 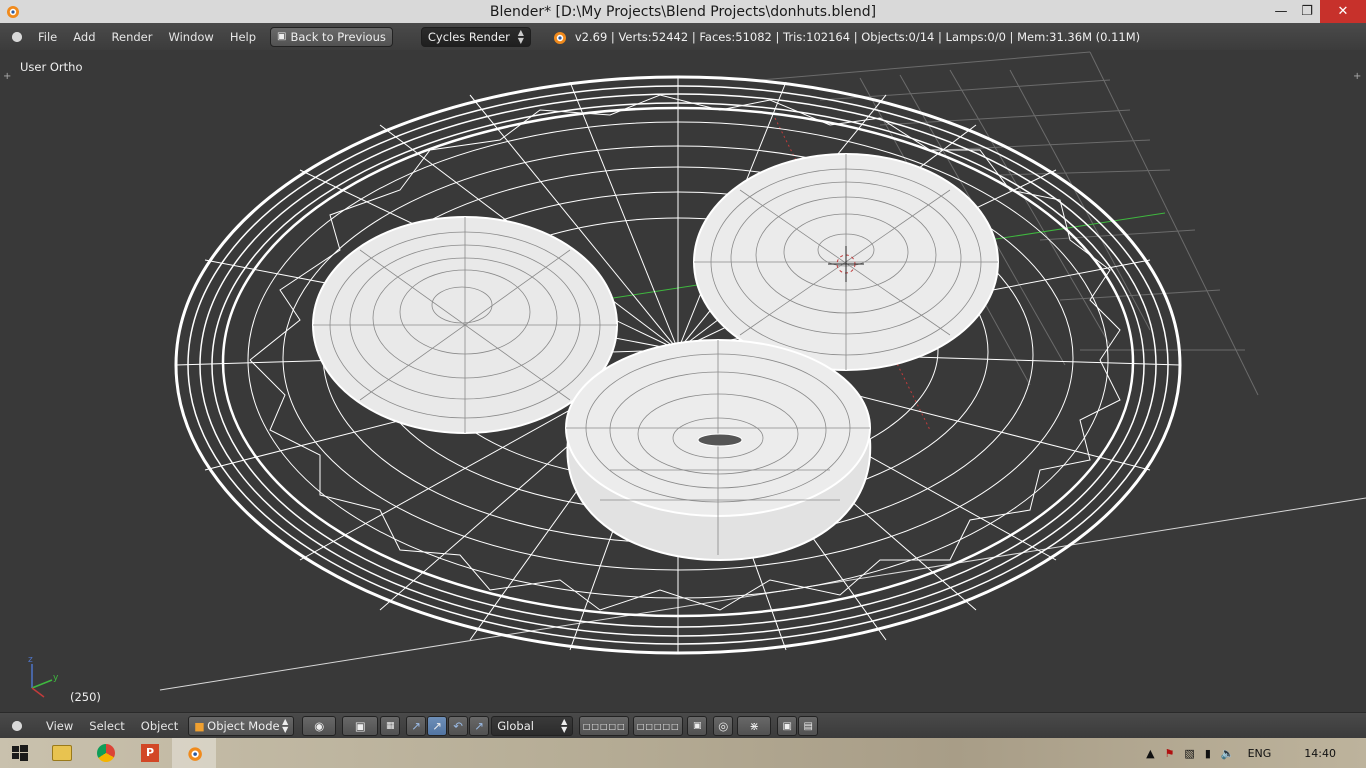 What do you see at coordinates (51, 67) in the screenshot?
I see `view-name-label: User Ortho` at bounding box center [51, 67].